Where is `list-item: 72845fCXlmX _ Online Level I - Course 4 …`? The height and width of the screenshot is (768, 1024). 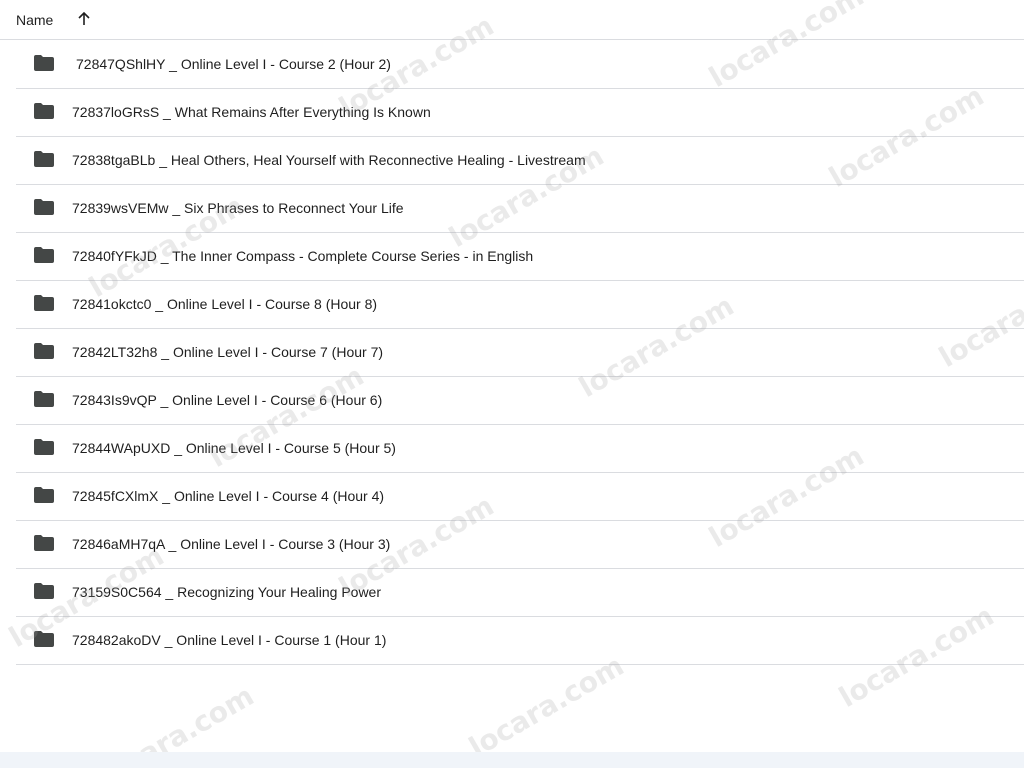 list-item: 72845fCXlmX _ Online Level I - Course 4 … is located at coordinates (520, 497).